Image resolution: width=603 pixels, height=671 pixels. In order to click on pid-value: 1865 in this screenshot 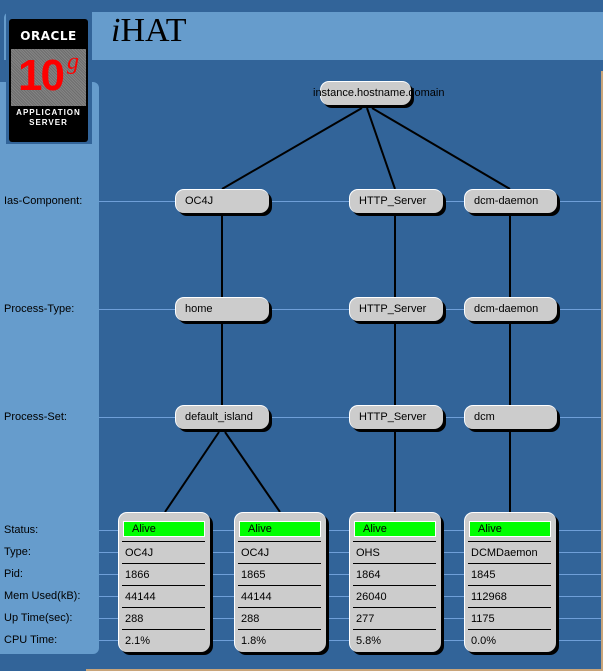, I will do `click(253, 575)`.